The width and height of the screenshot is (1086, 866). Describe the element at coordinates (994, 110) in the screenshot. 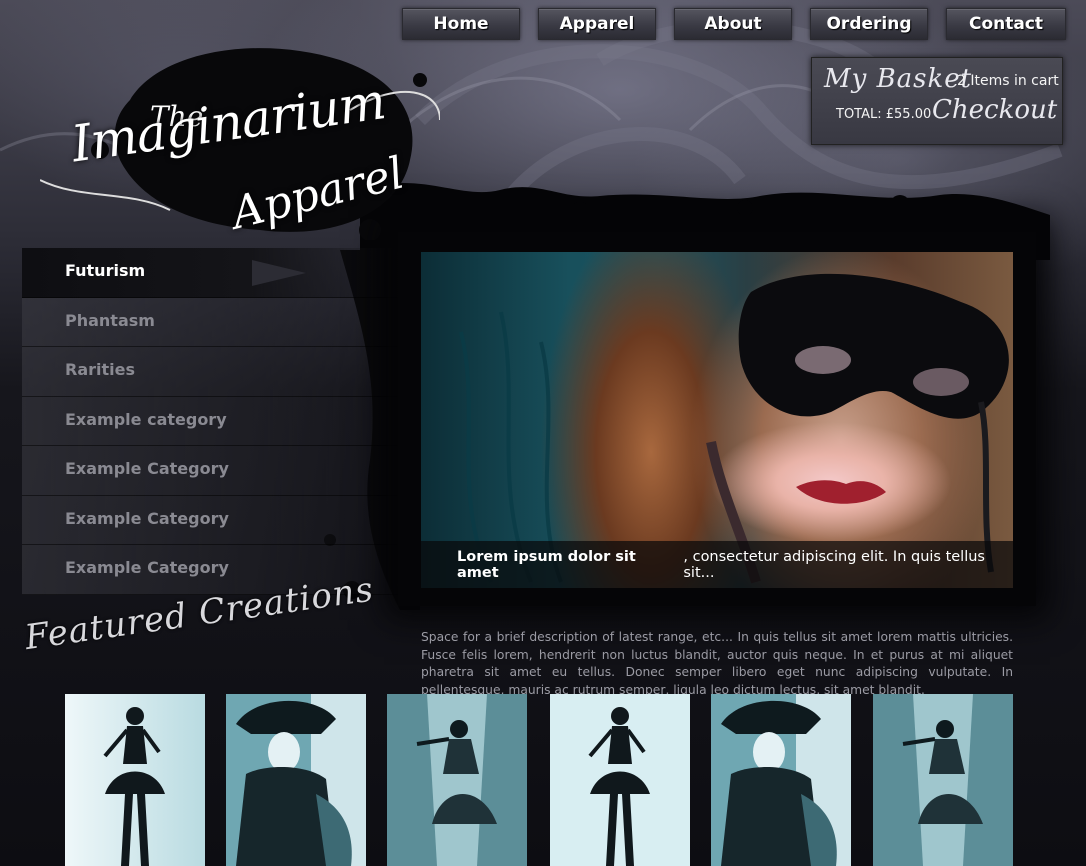

I see `checkout-button: Checkout` at that location.